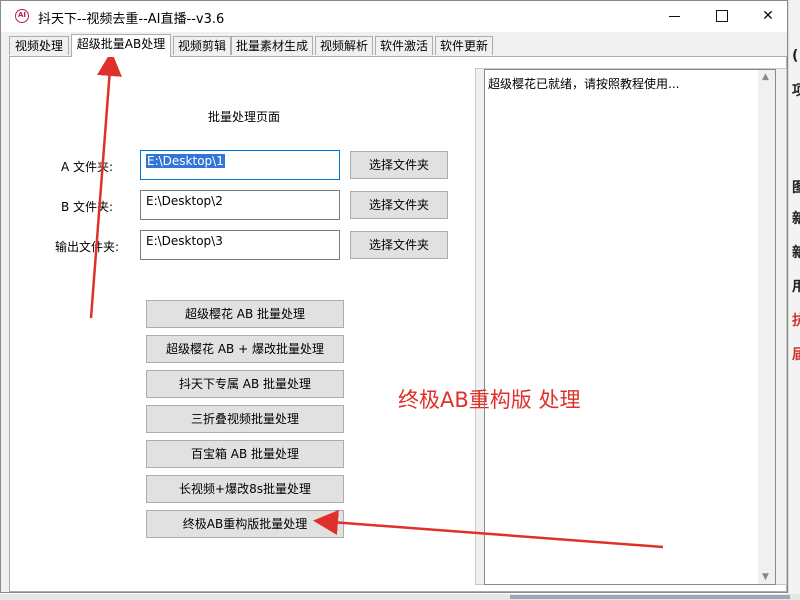  What do you see at coordinates (404, 45) in the screenshot?
I see `tab-software-activation: 软件激活` at bounding box center [404, 45].